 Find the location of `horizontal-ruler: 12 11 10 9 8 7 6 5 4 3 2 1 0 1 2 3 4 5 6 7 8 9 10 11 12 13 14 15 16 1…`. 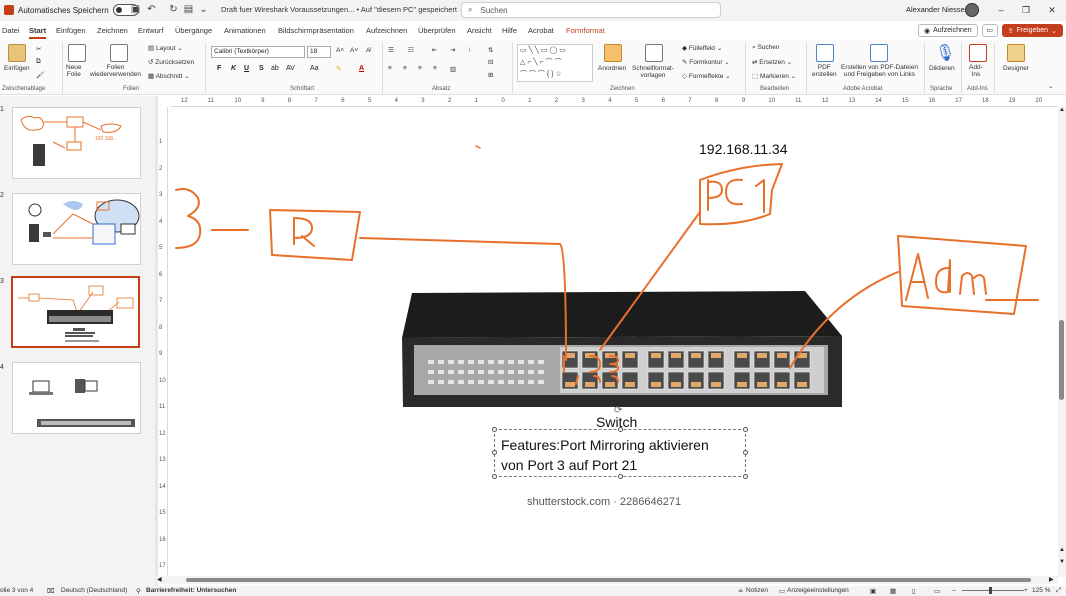

horizontal-ruler: 12 11 10 9 8 7 6 5 4 3 2 1 0 1 2 3 4 5 6 7 8 9 10 11 12 13 14 15 16 1… is located at coordinates (614, 101).